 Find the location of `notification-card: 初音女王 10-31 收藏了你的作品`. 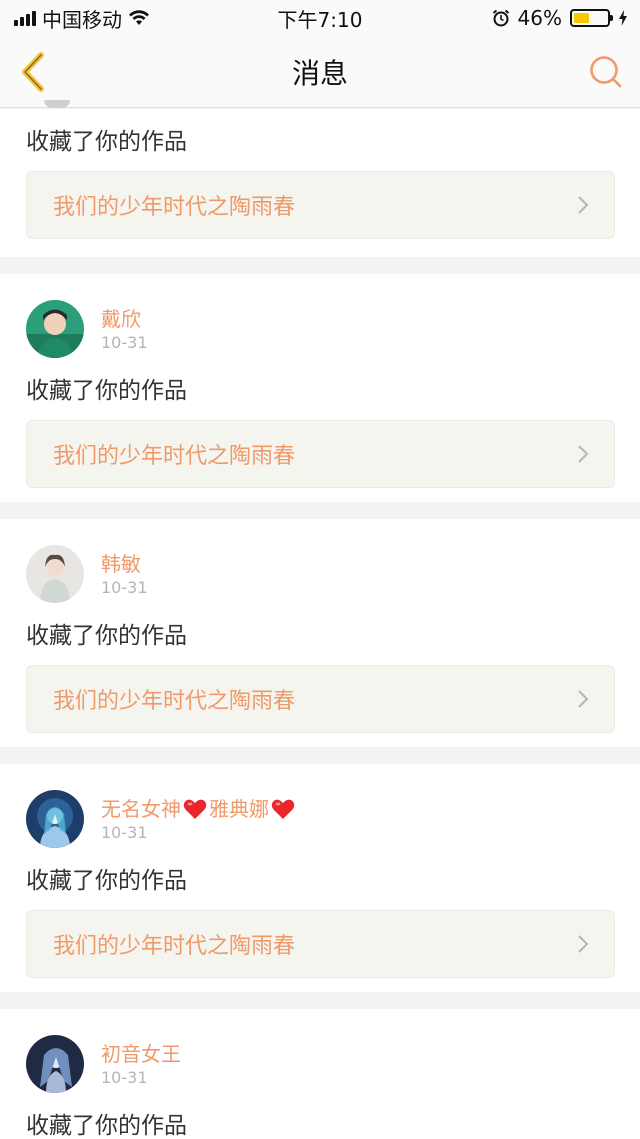

notification-card: 初音女王 10-31 收藏了你的作品 is located at coordinates (320, 1074).